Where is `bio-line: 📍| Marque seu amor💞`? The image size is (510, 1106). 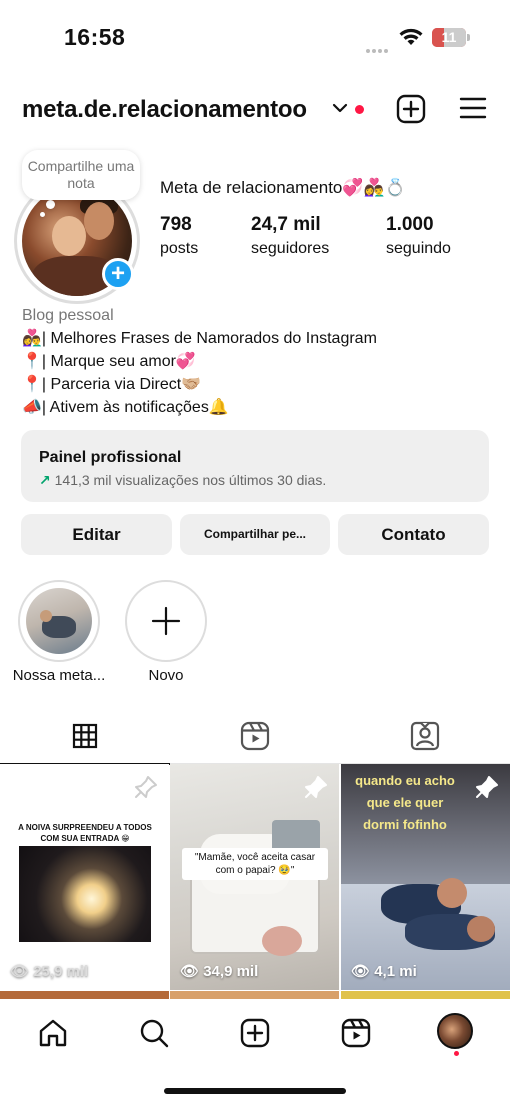 bio-line: 📍| Marque seu amor💞 is located at coordinates (109, 361).